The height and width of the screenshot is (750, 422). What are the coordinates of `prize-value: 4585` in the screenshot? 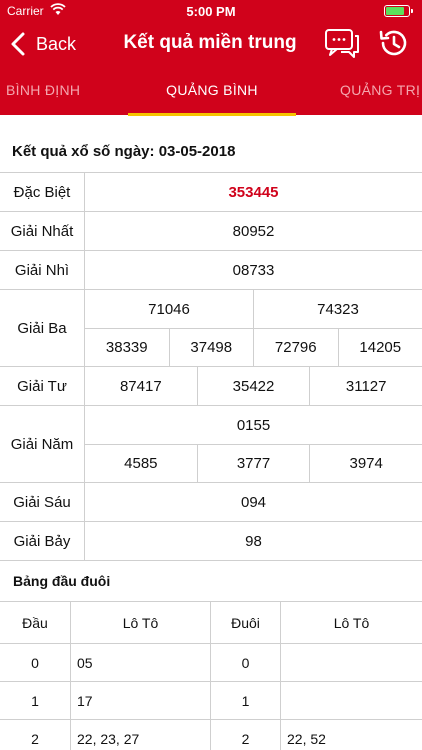 It's located at (141, 463).